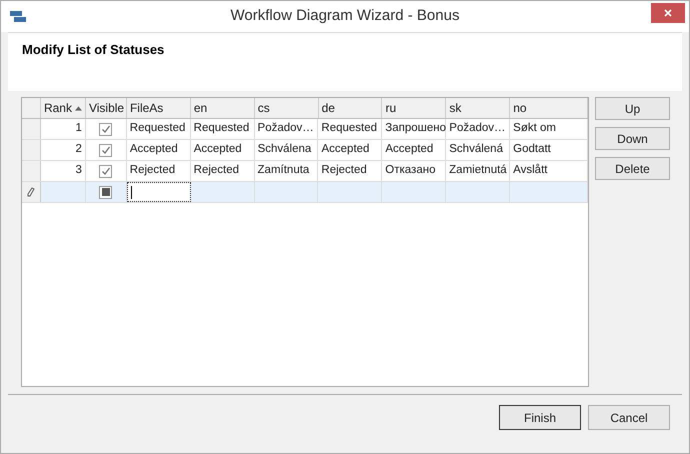  I want to click on table-cell: 2, so click(63, 150).